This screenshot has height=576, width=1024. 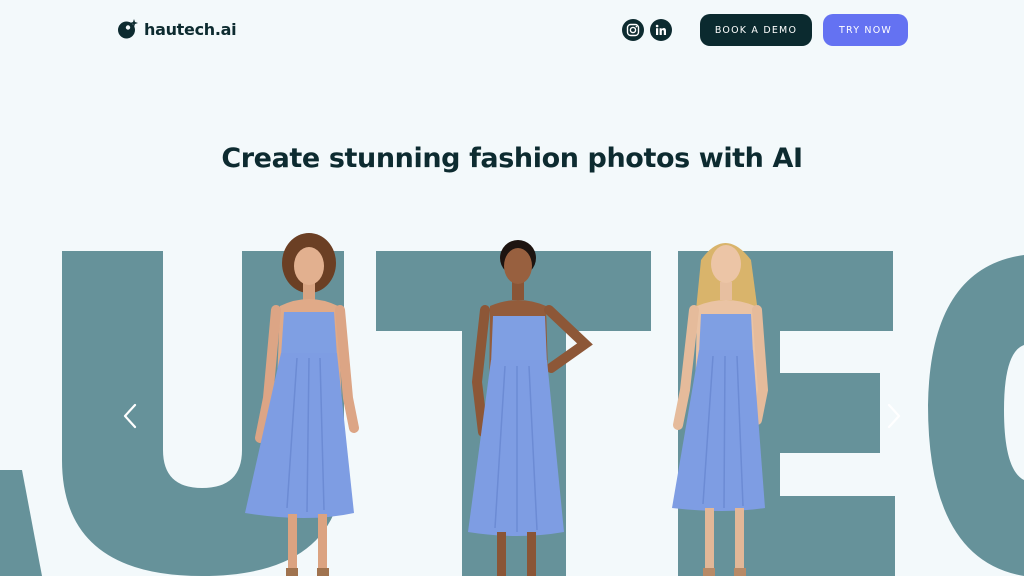 I want to click on logo-icon, so click(x=128, y=29).